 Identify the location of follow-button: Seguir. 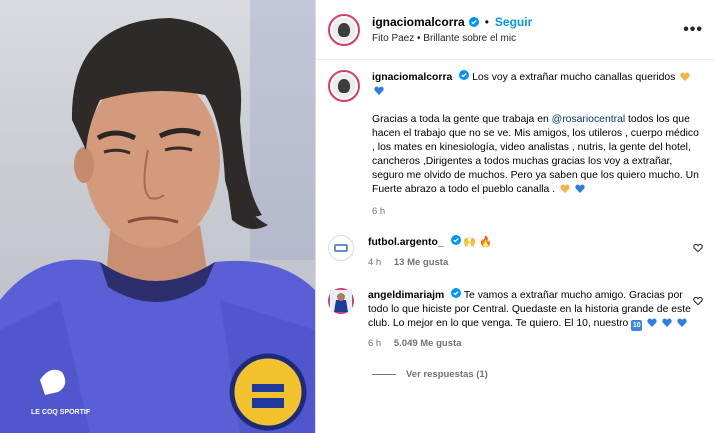
(513, 22).